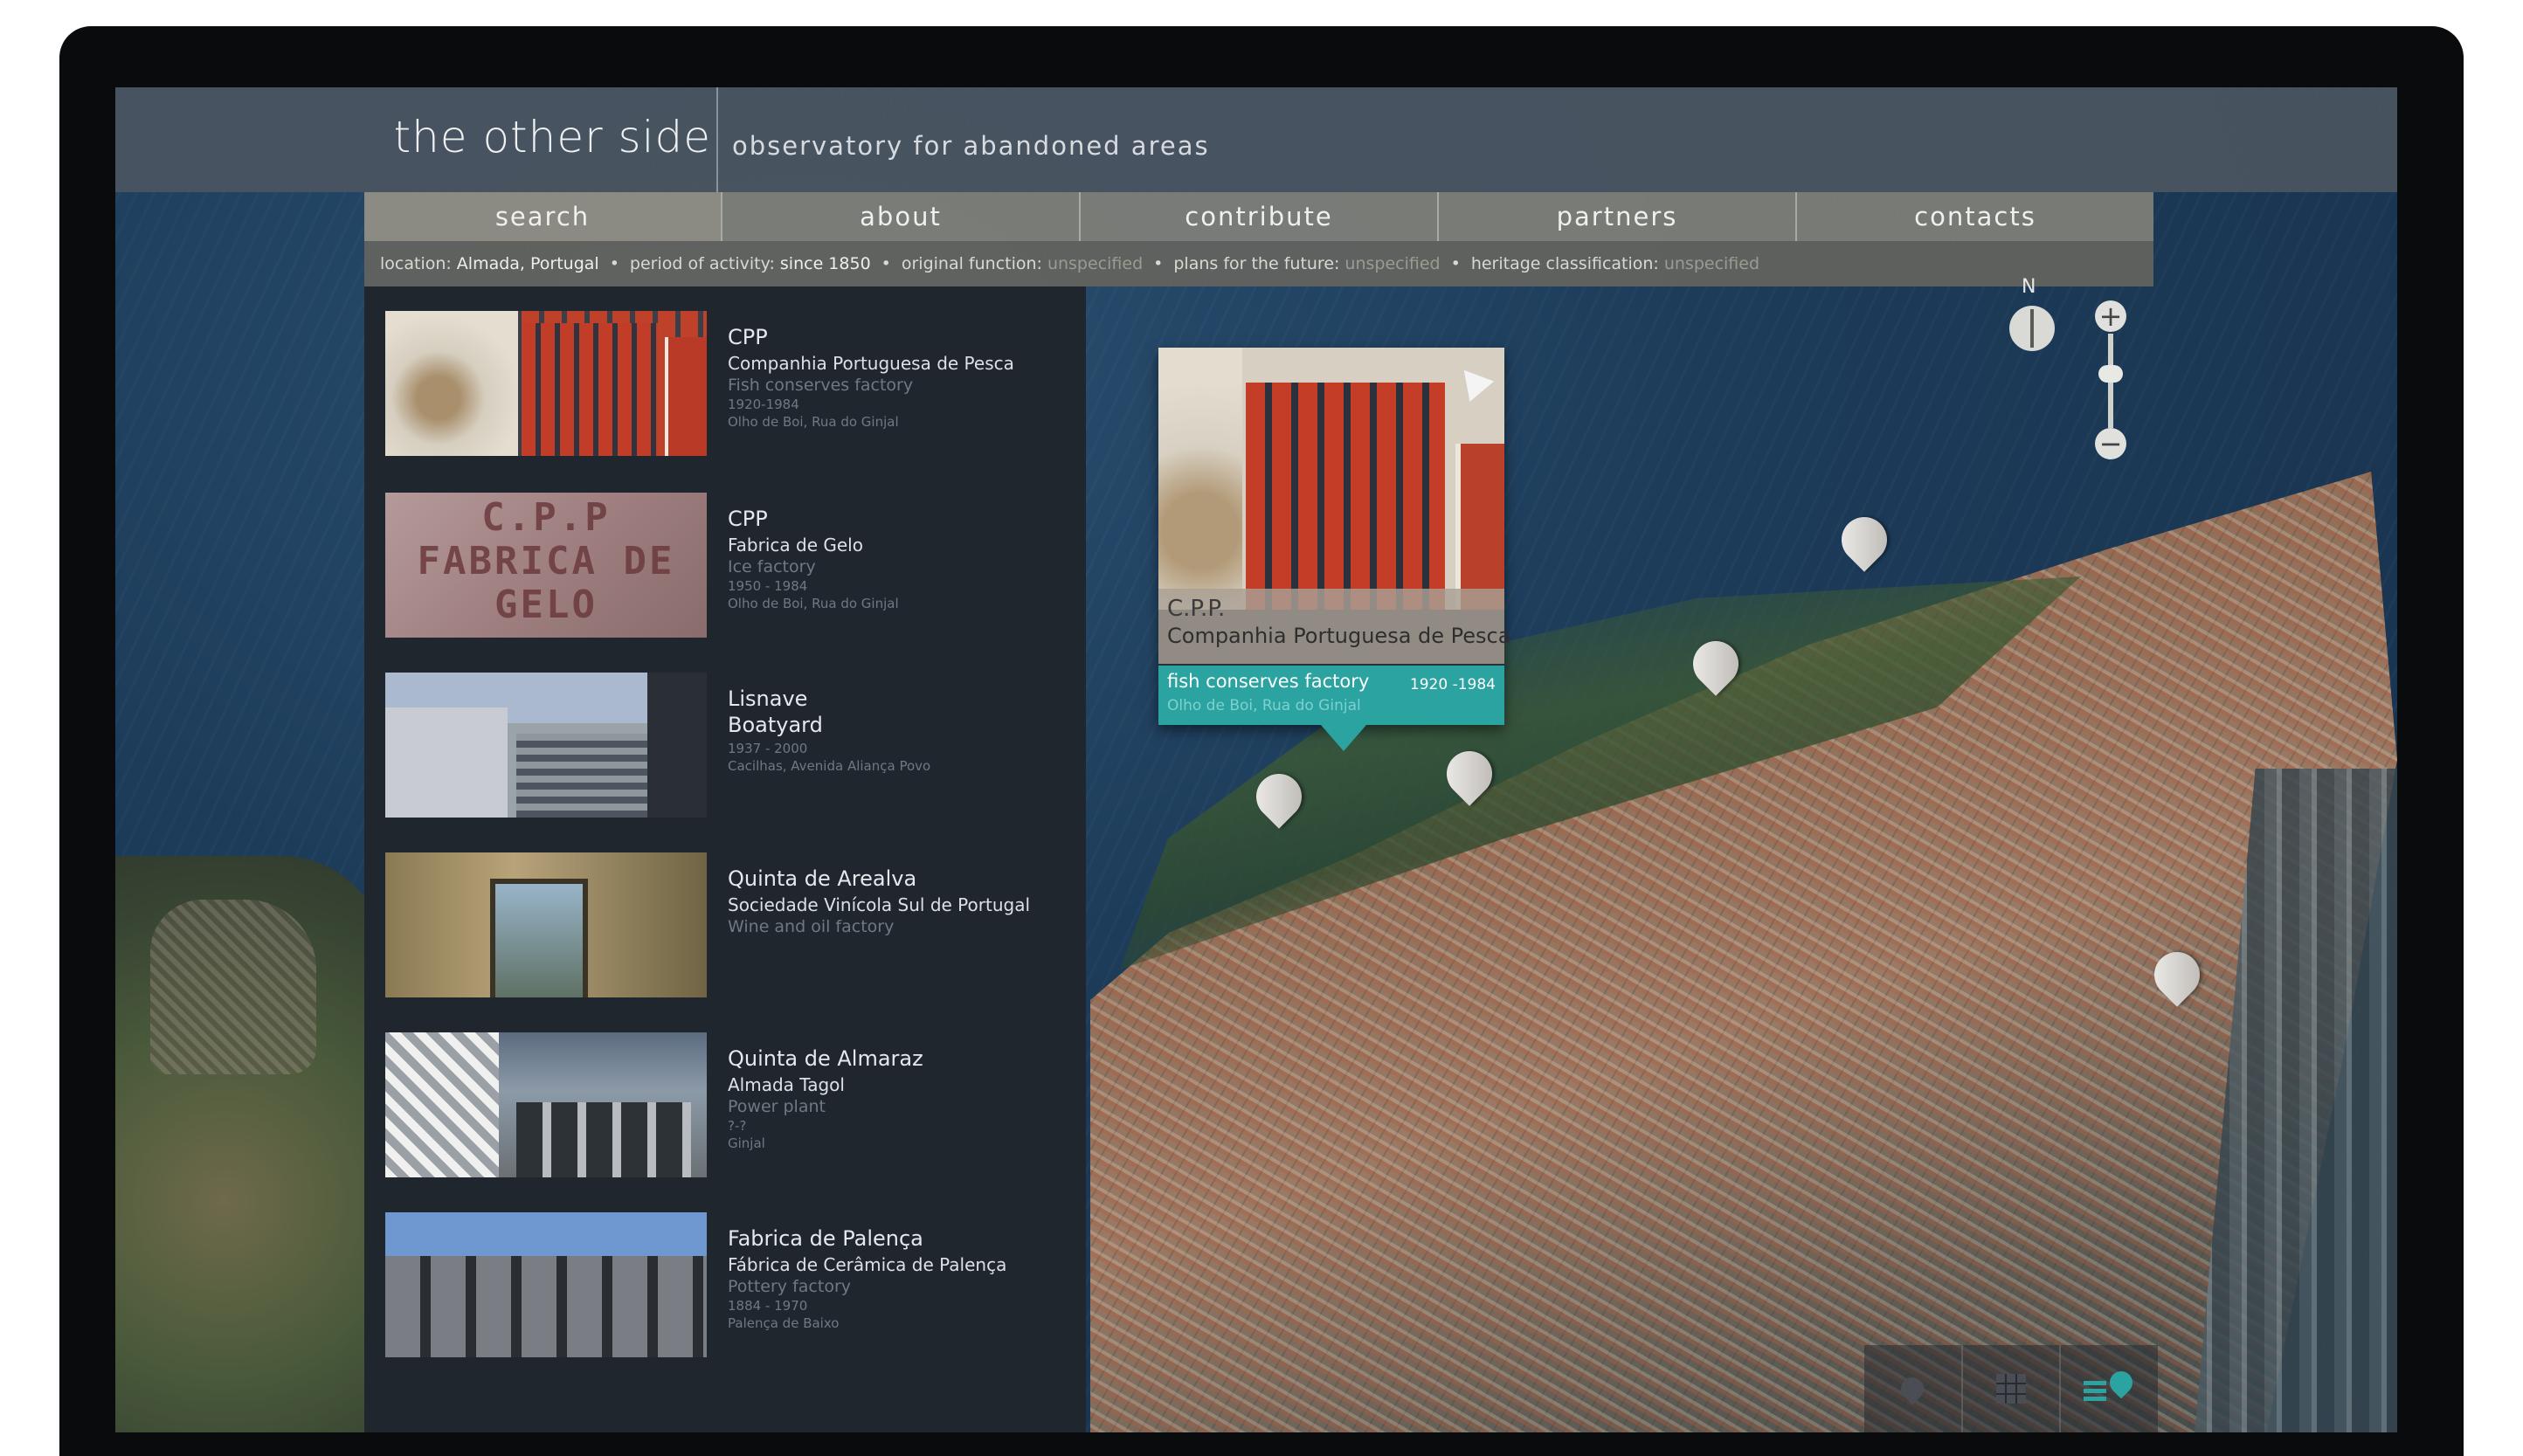 The height and width of the screenshot is (1456, 2523). What do you see at coordinates (1264, 705) in the screenshot?
I see `popup-address: Olho de Boi, Rua do Ginjal` at bounding box center [1264, 705].